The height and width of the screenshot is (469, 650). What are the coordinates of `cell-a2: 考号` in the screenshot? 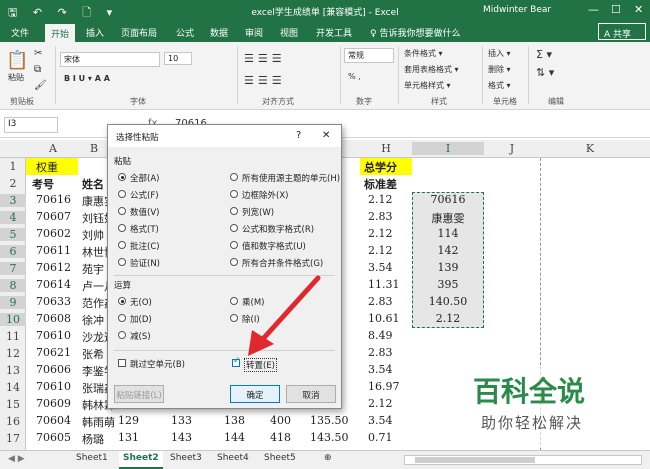 It's located at (43, 184).